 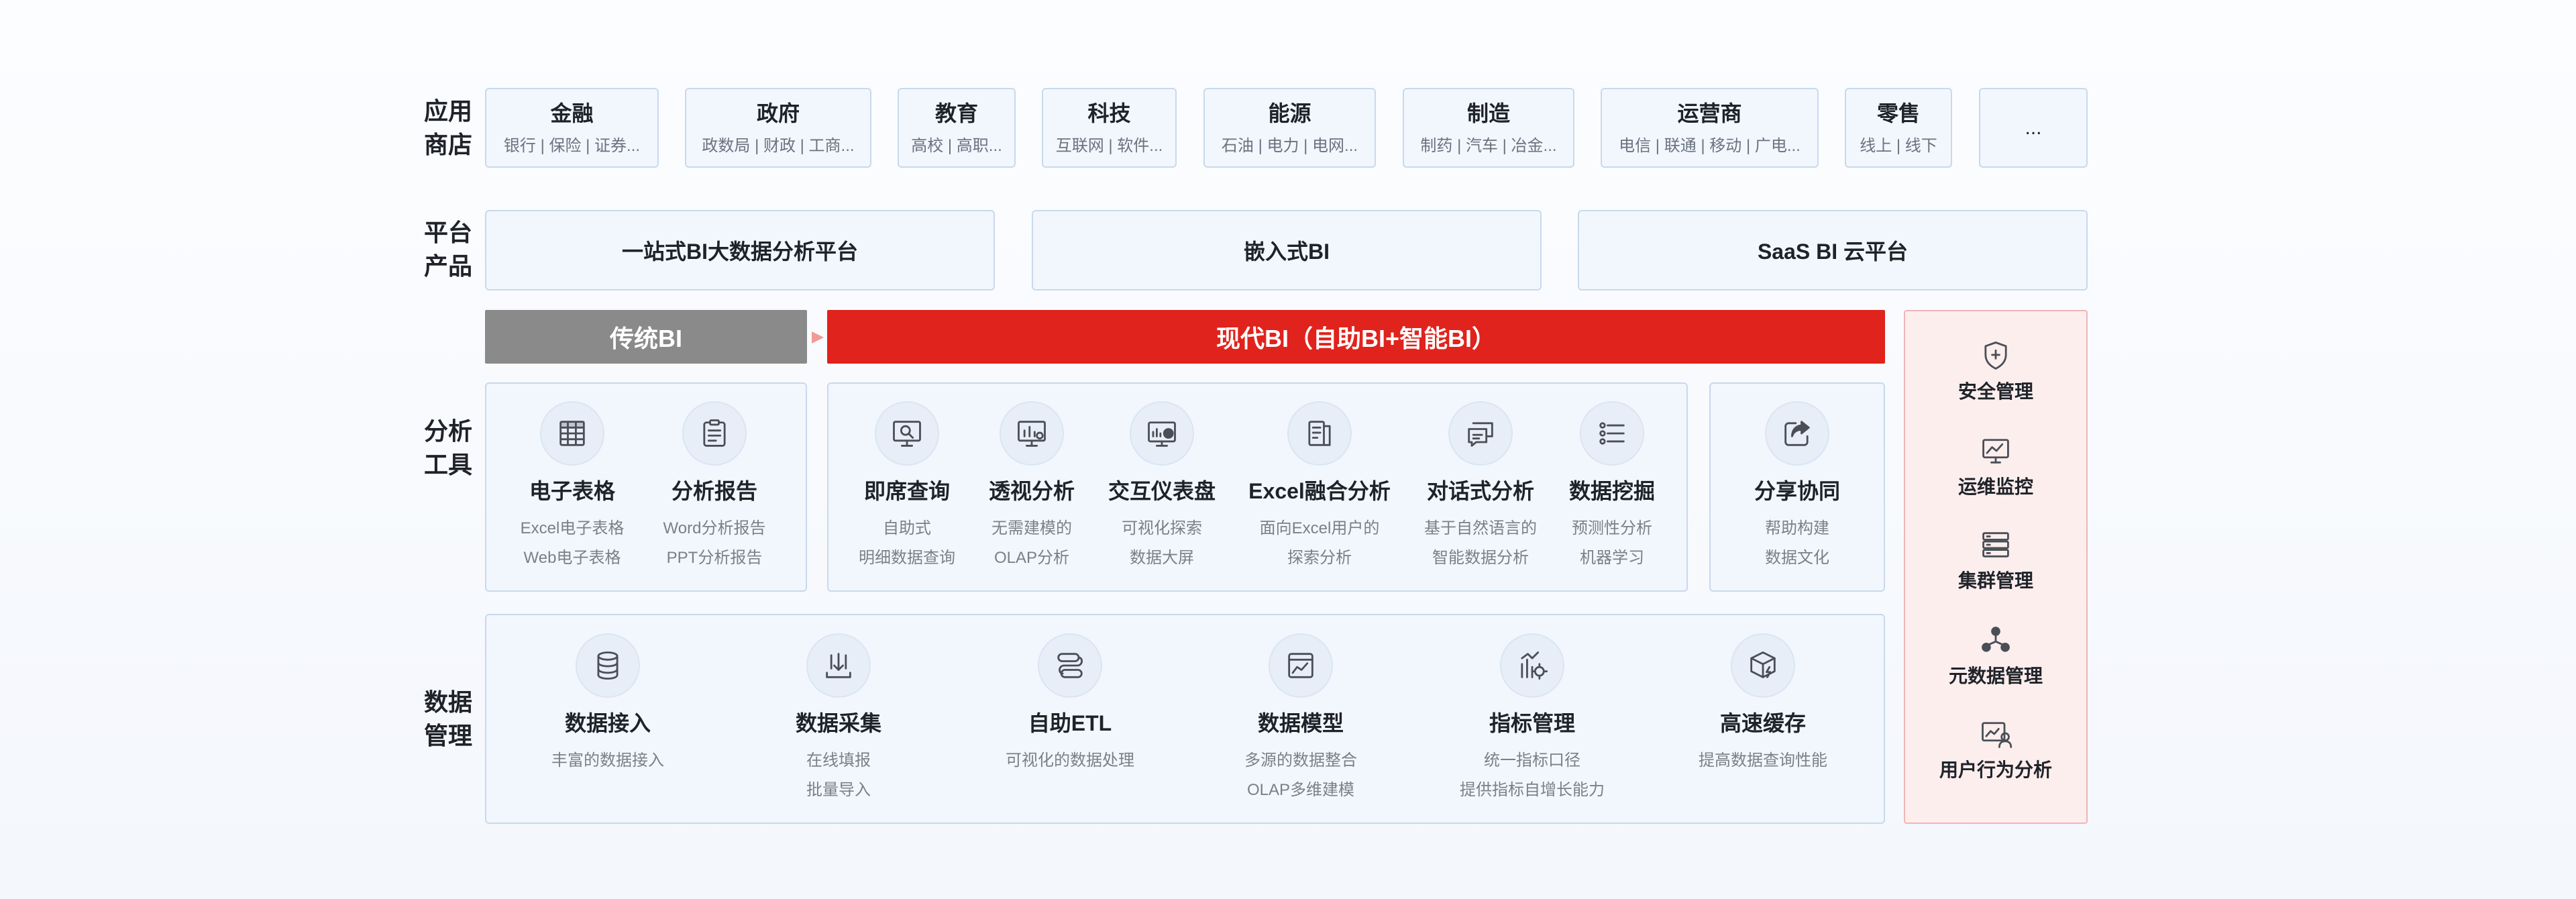 I want to click on industry-card-retail: 零售 线上 | 线下, so click(x=1898, y=128).